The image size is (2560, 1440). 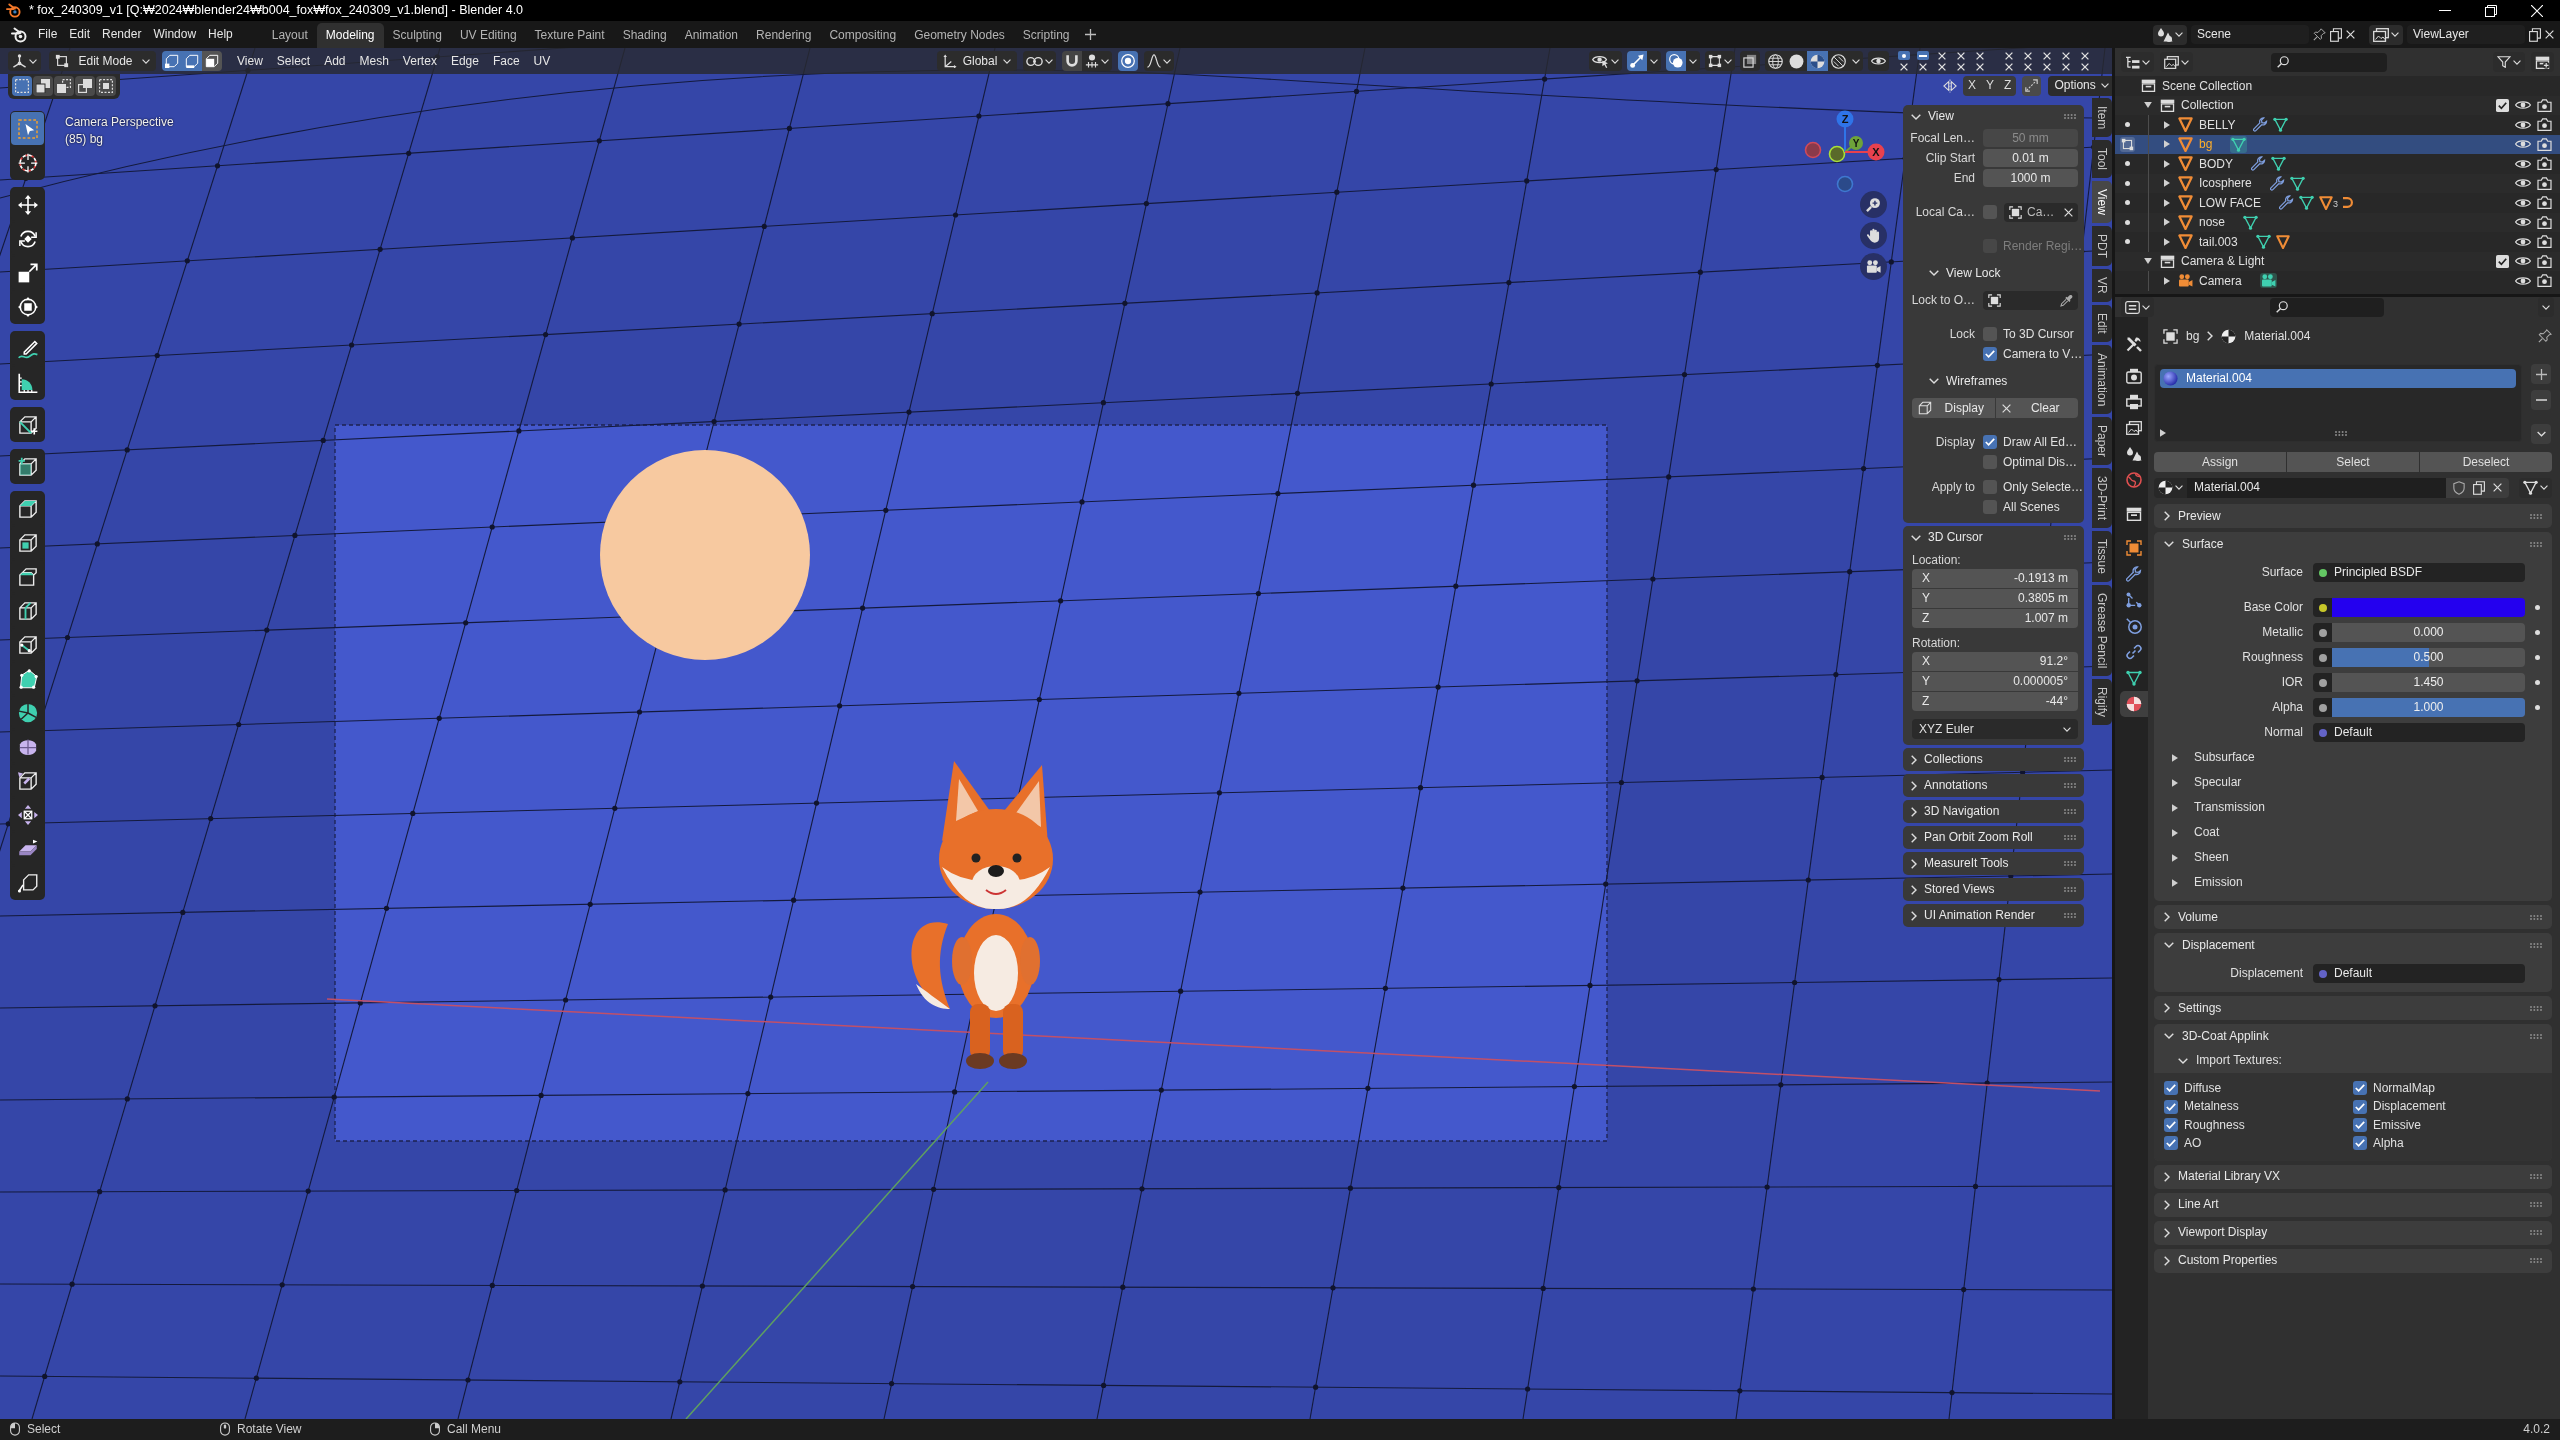 What do you see at coordinates (784, 35) in the screenshot?
I see `workspace-tab: Rendering` at bounding box center [784, 35].